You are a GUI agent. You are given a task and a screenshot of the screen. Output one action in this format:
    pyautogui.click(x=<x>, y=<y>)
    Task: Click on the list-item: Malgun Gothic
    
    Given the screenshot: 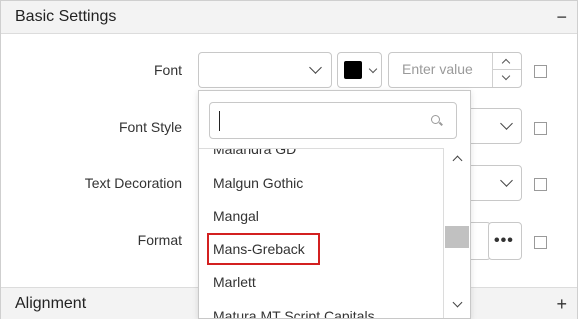 What is the action you would take?
    pyautogui.click(x=258, y=183)
    